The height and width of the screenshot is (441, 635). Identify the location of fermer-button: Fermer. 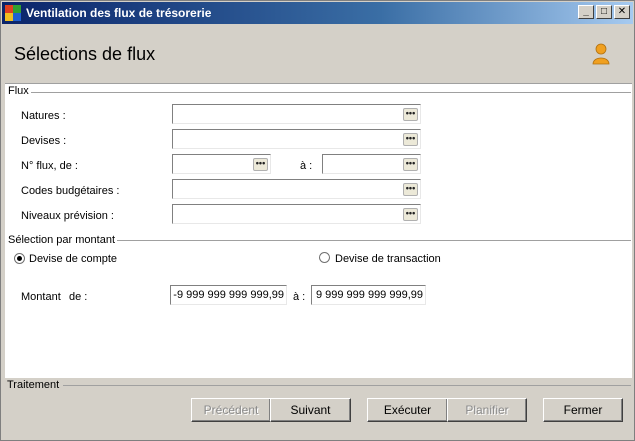
(583, 410).